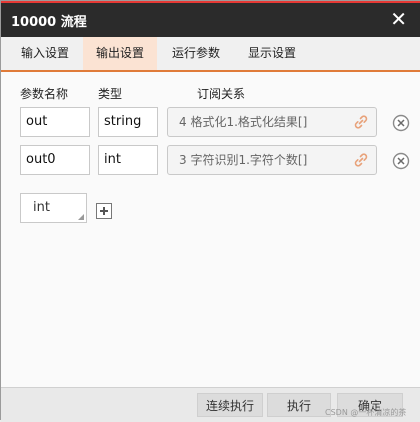  I want to click on tab-output-settings: 输出设置, so click(120, 53).